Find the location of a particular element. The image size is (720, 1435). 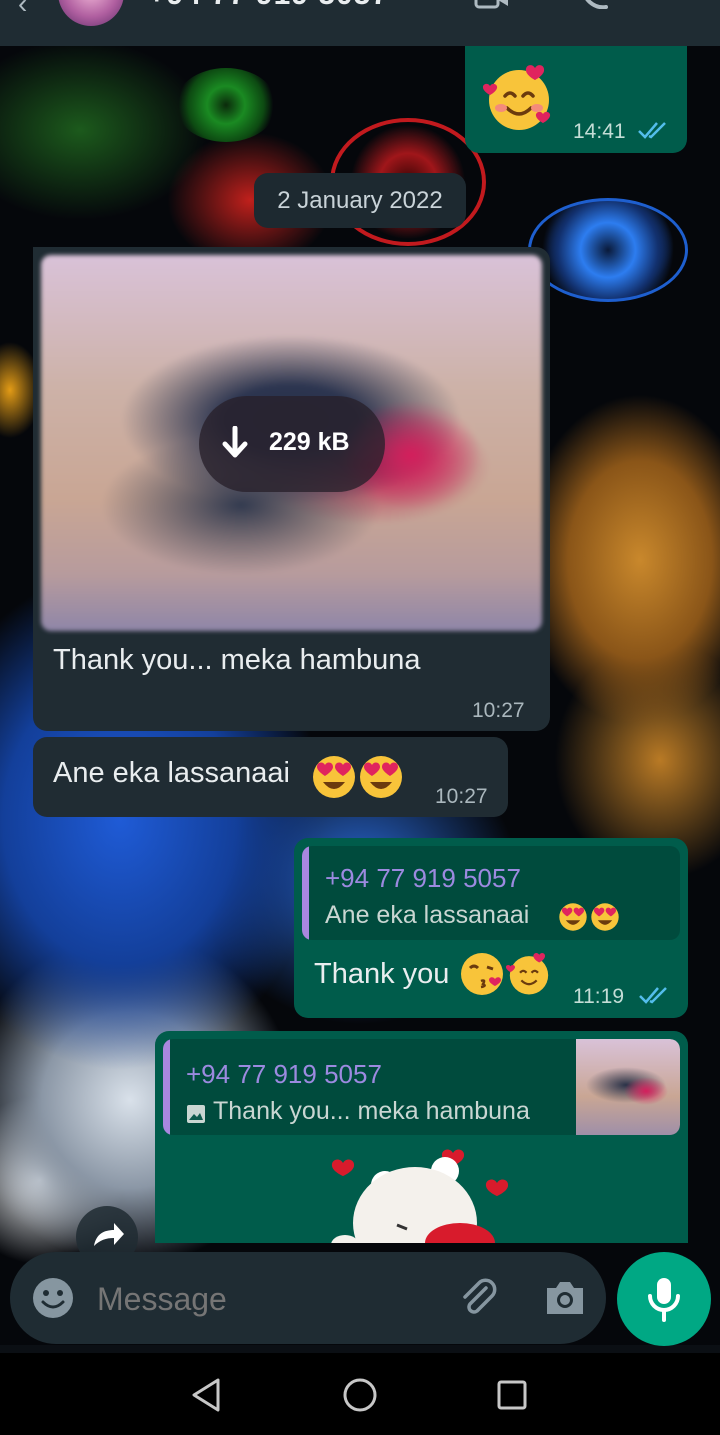

contact-name: +94 77 919 5057 is located at coordinates (268, 6).